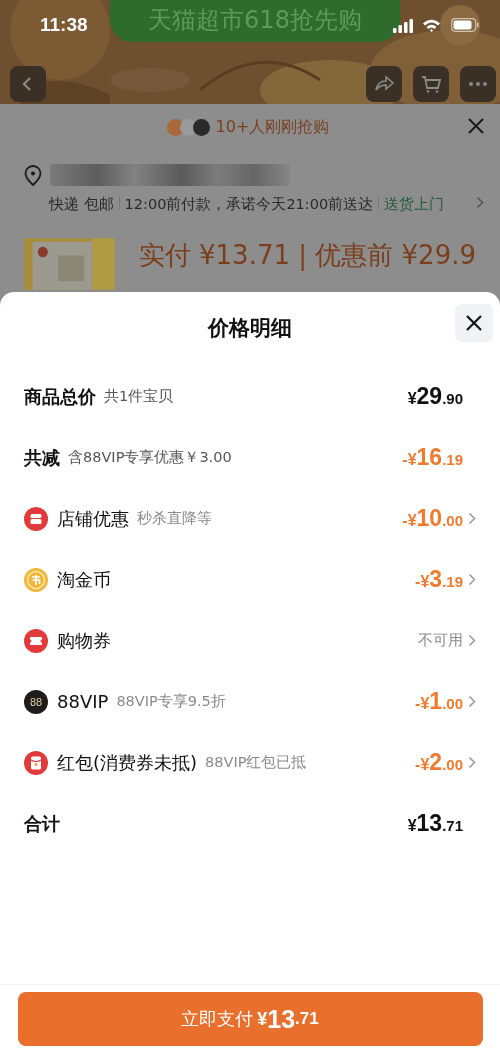 This screenshot has width=500, height=1048. I want to click on delivery-info: 快递 包邮 12:00前付款，承诺今天21:00前送达 送货上门, so click(262, 204).